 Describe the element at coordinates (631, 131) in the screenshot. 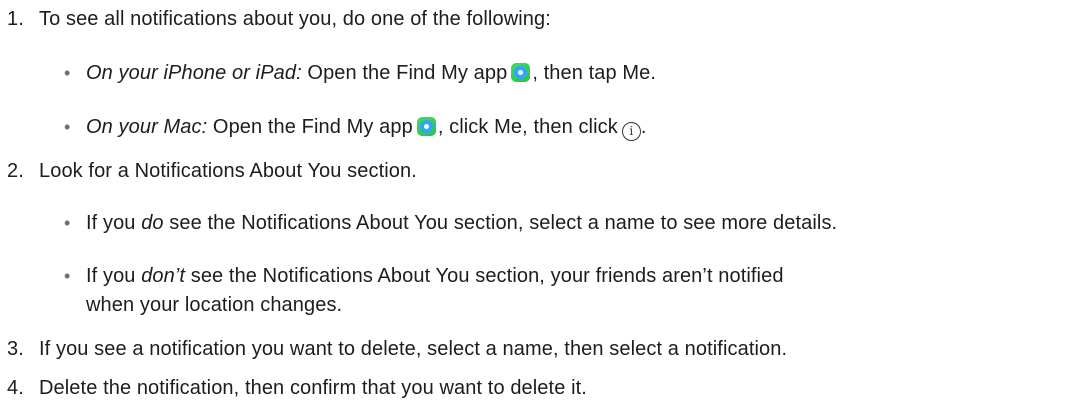

I see `info-circle-icon: i` at that location.